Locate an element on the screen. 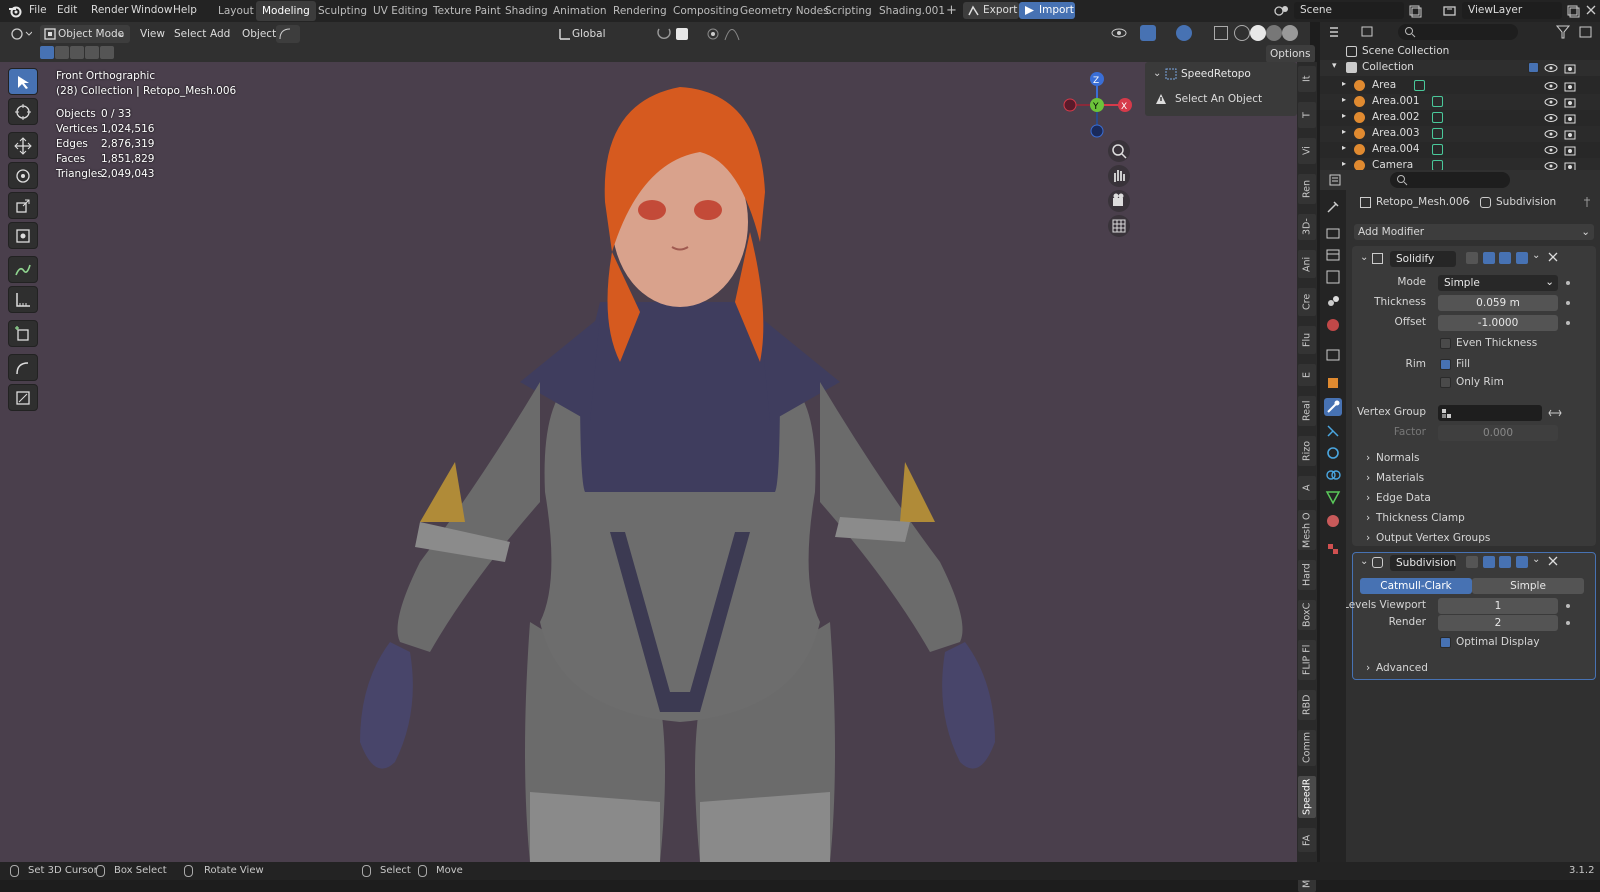  outliner-search-input is located at coordinates (1458, 32).